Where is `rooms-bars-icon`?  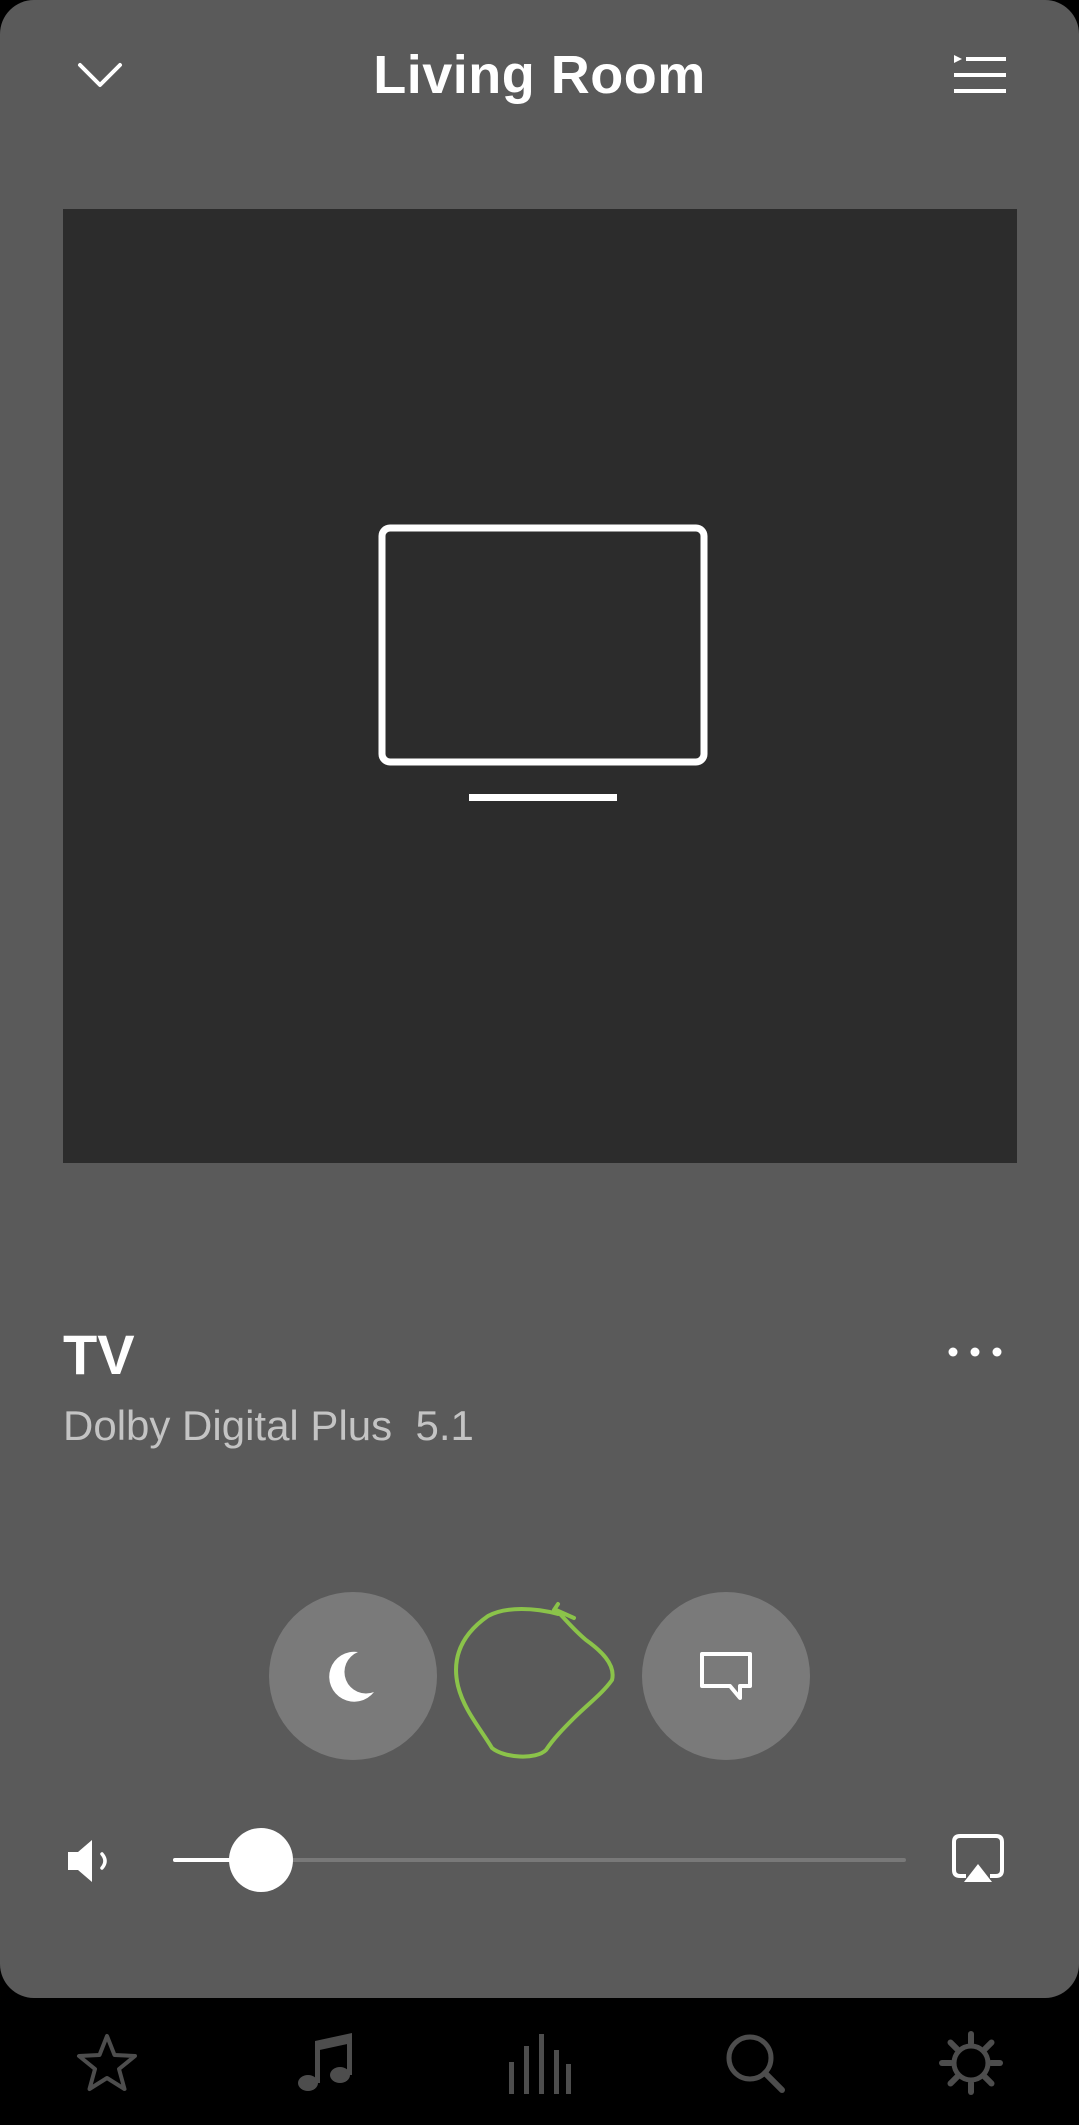
rooms-bars-icon is located at coordinates (540, 2064).